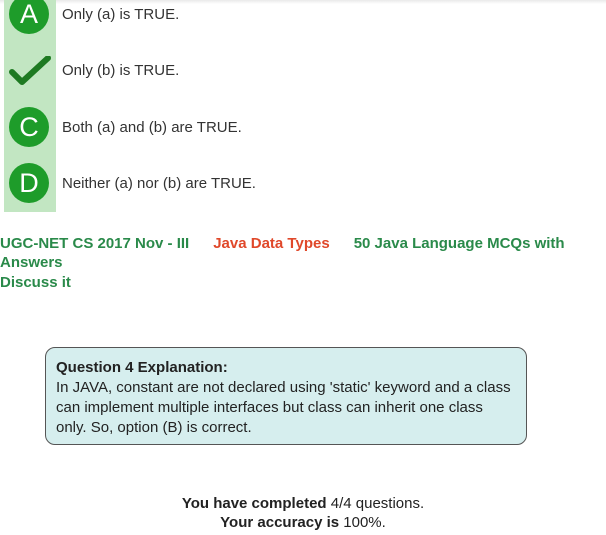 The width and height of the screenshot is (606, 535). What do you see at coordinates (303, 182) in the screenshot?
I see `option-d: D Neither (a) nor (b) are TRUE.` at bounding box center [303, 182].